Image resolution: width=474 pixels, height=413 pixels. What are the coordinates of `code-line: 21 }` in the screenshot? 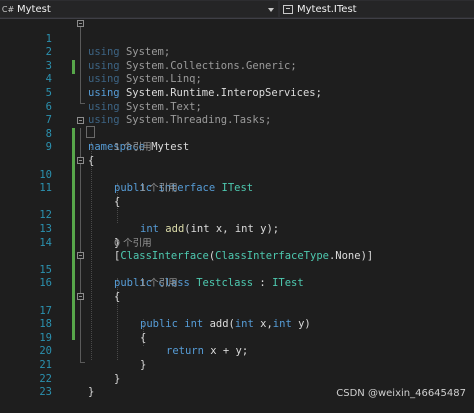 It's located at (237, 365).